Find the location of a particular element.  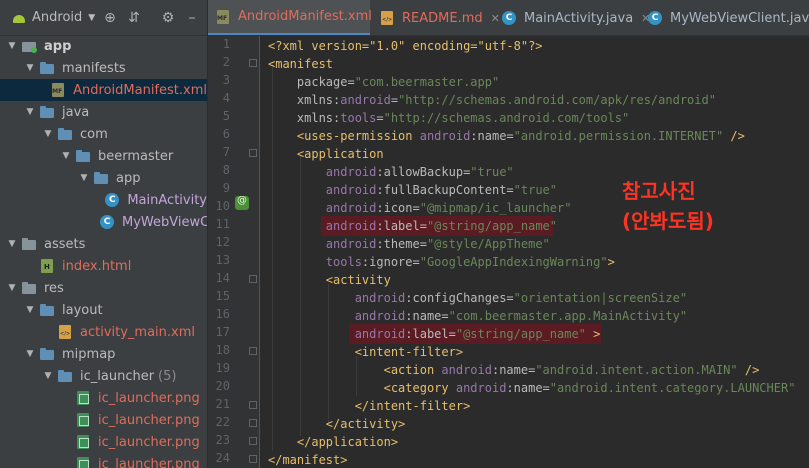

code-line: android:label="@string/app_name" > is located at coordinates (434, 334).